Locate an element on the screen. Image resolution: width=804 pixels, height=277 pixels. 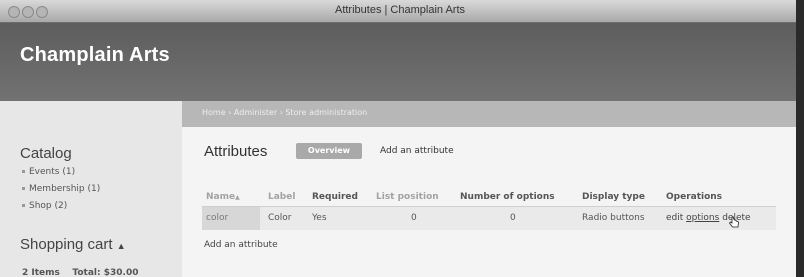
column-header-name: Name▲ is located at coordinates (223, 197).